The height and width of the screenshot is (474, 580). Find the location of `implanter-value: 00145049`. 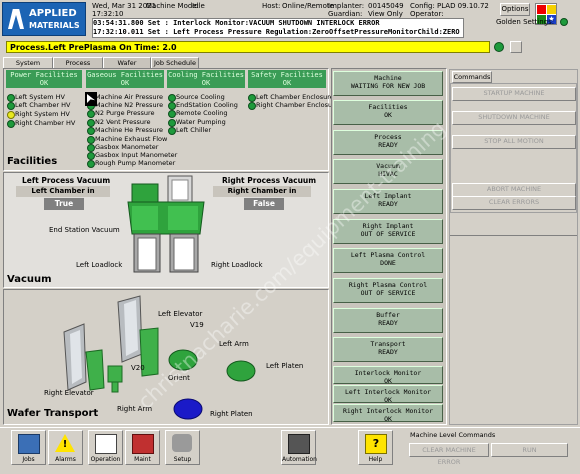

implanter-value: 00145049 is located at coordinates (386, 6).